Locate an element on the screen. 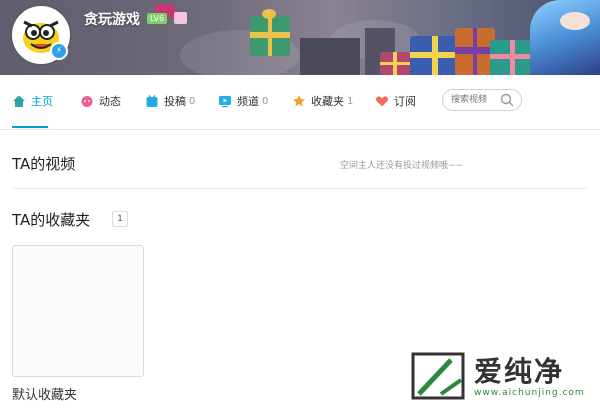  tab-channel-label: 频道 is located at coordinates (248, 101).